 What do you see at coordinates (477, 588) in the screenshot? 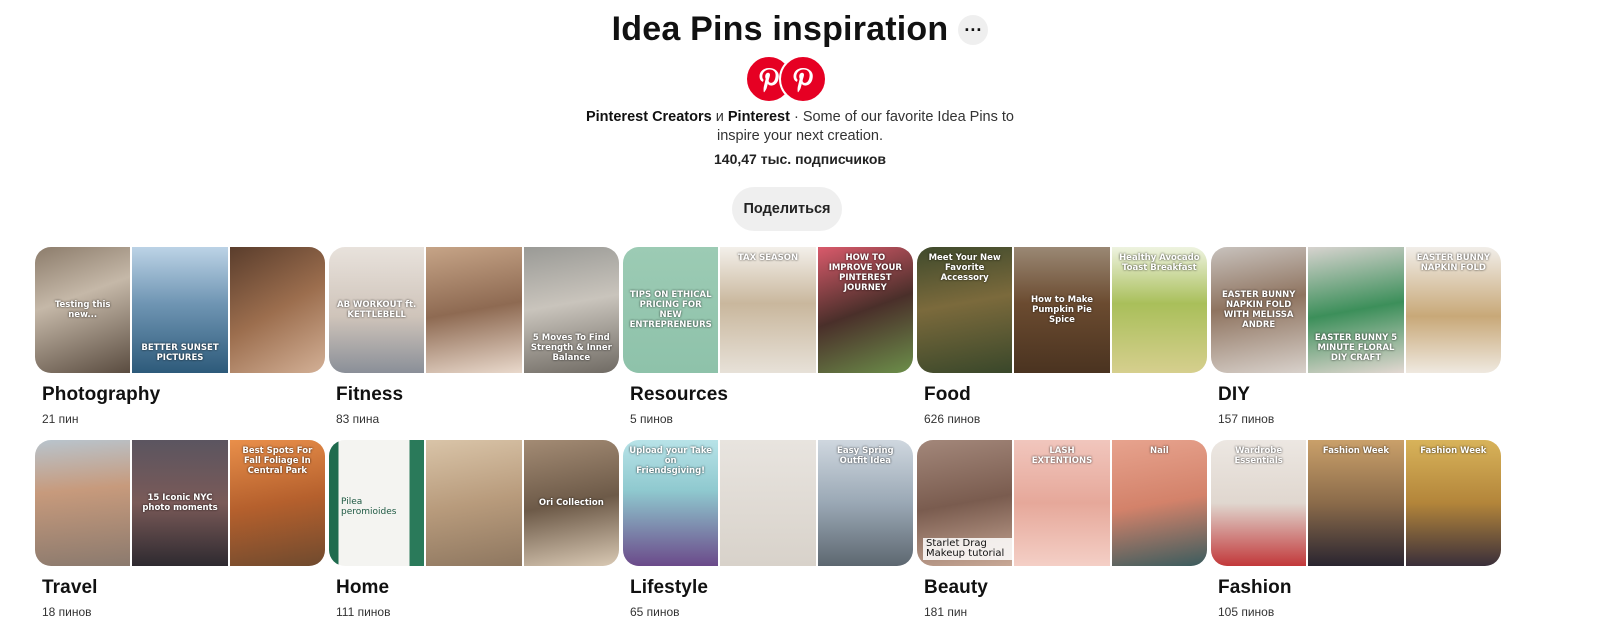
I see `board-name: Home` at bounding box center [477, 588].